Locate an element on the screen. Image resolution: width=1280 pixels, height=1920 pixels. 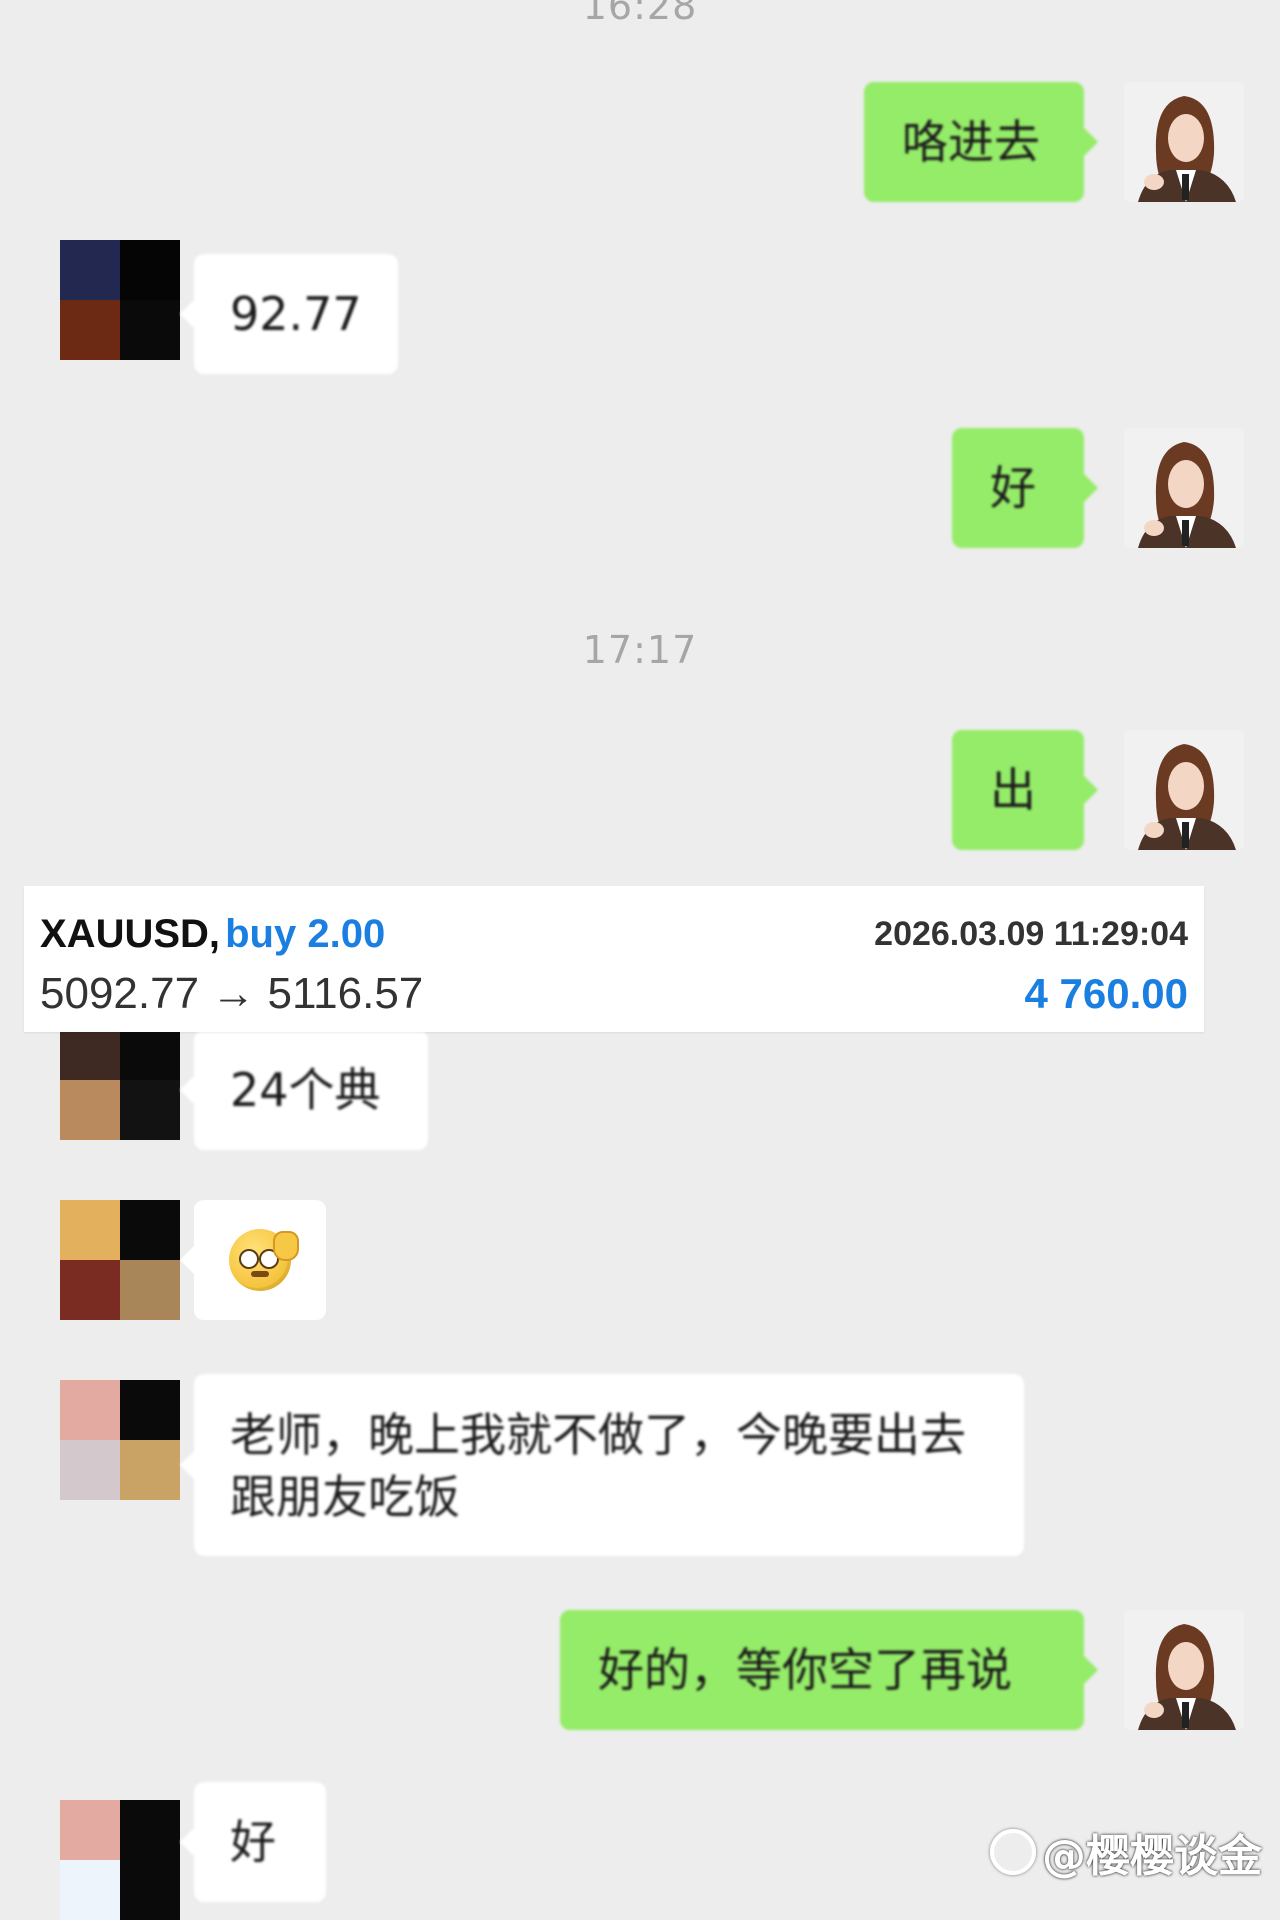
sent-message-bubble: 好 is located at coordinates (1025, 488).